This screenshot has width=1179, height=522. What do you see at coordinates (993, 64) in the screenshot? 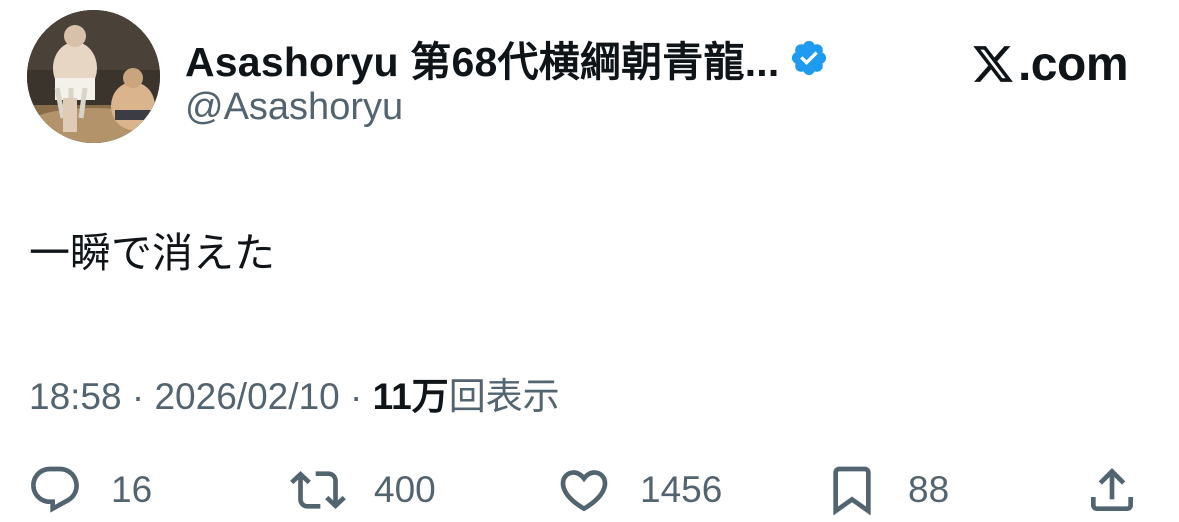
I see `x-logo-icon` at bounding box center [993, 64].